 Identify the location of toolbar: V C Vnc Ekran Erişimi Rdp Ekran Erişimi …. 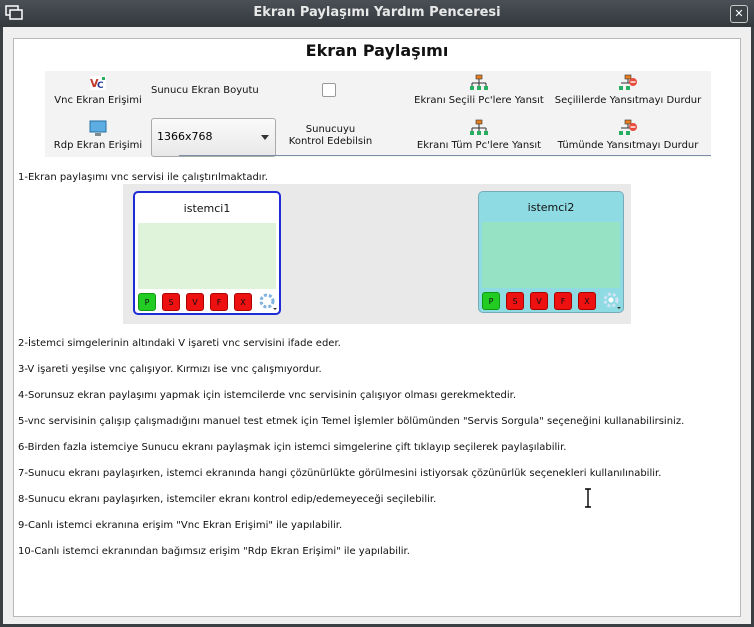
(378, 114).